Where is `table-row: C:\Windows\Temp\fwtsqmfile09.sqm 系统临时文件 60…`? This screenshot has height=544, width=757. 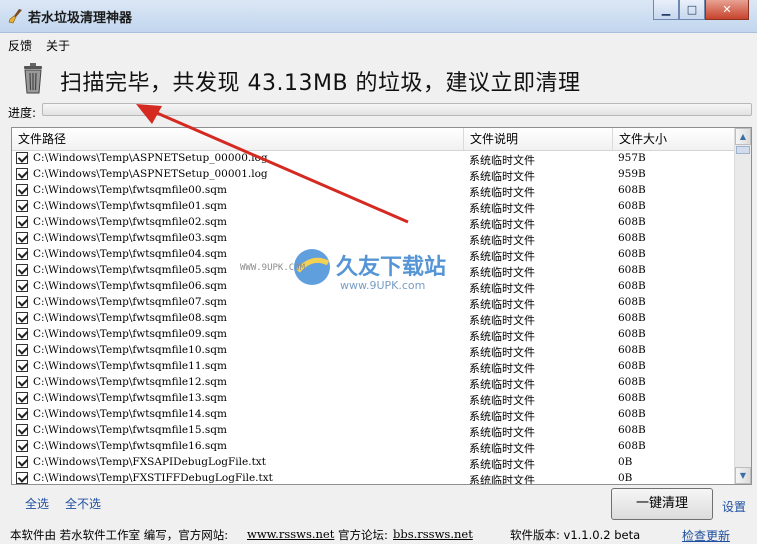
table-row: C:\Windows\Temp\fwtsqmfile09.sqm 系统临时文件 60… is located at coordinates (373, 335).